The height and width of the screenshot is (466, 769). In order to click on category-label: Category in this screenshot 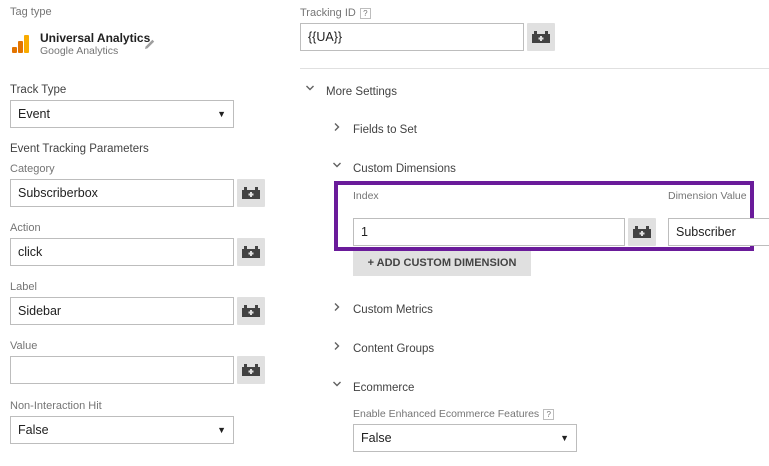, I will do `click(32, 169)`.